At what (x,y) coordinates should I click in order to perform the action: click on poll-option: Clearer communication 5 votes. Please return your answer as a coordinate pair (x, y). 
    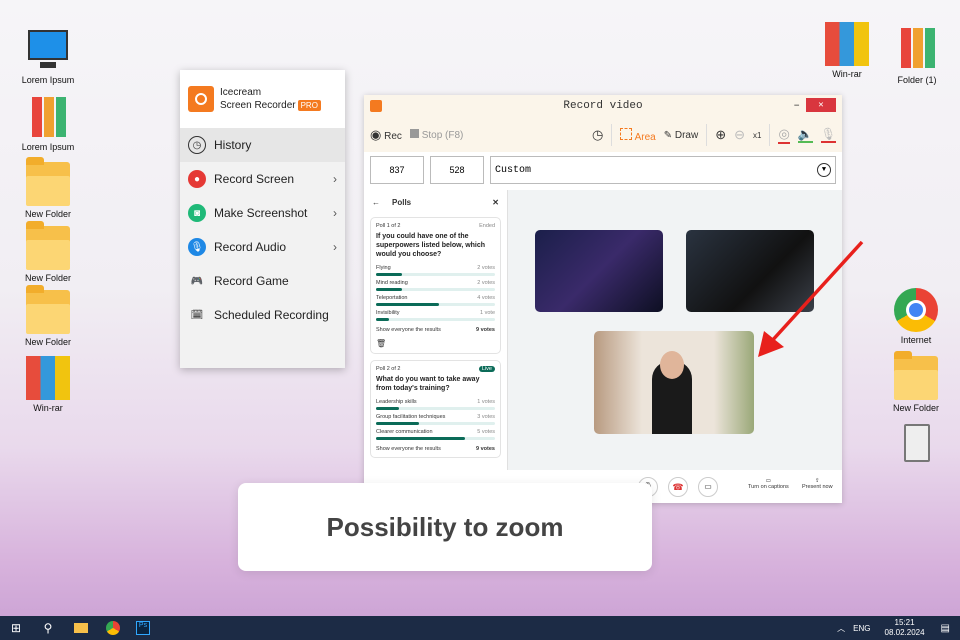
    Looking at the image, I should click on (435, 434).